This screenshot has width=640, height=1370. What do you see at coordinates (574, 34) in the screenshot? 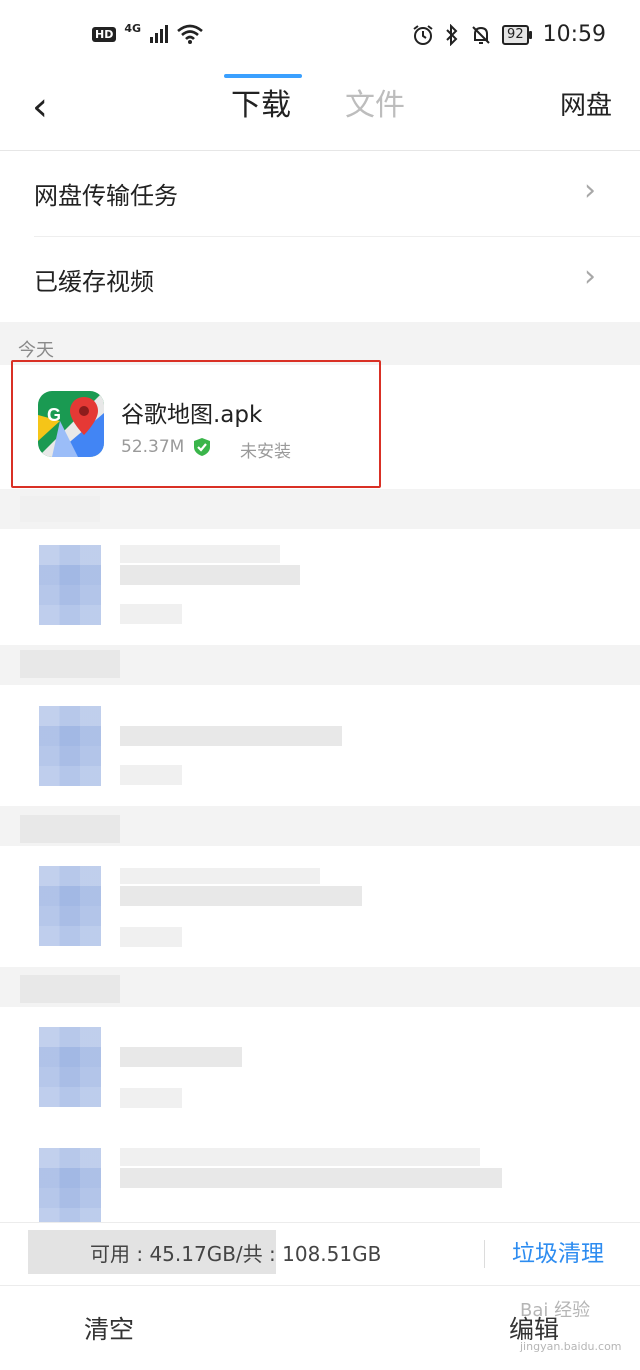
I see `status-time: 10:59` at bounding box center [574, 34].